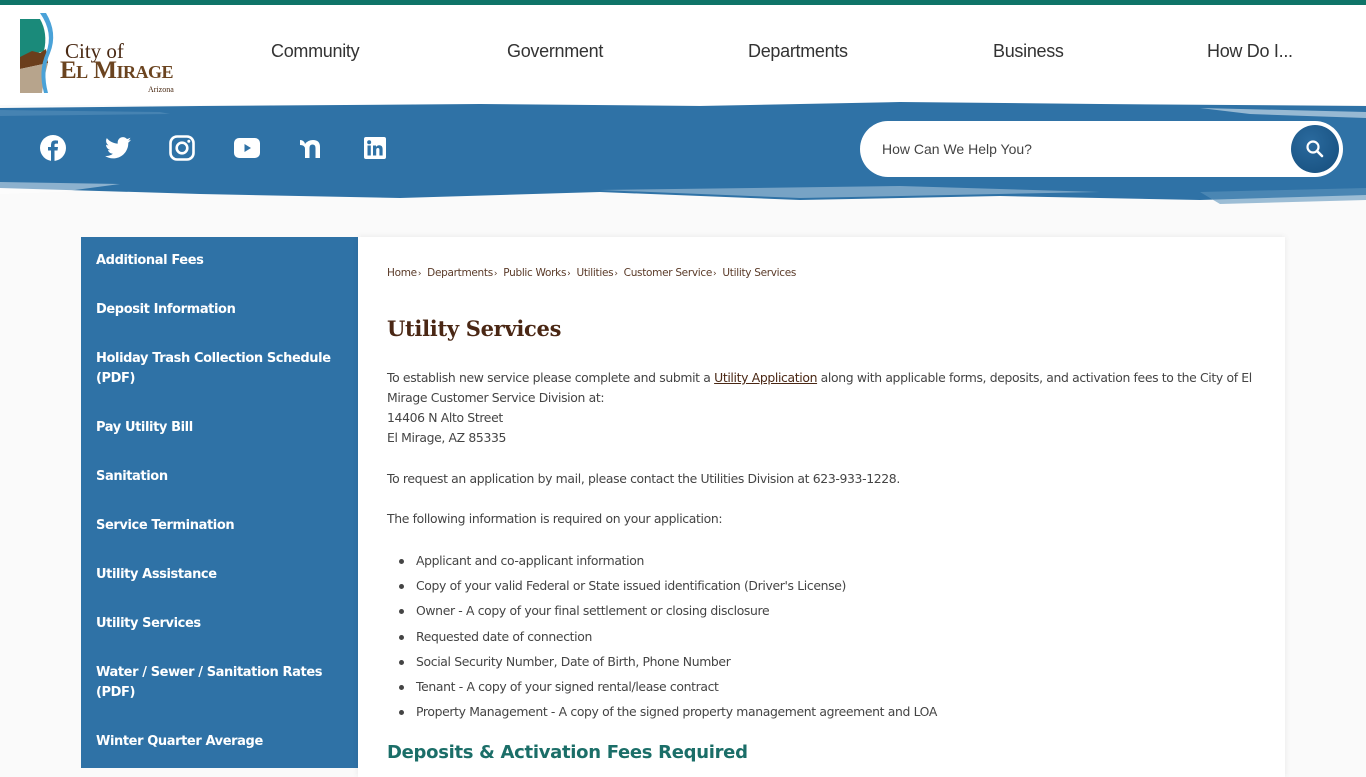 The height and width of the screenshot is (777, 1366). What do you see at coordinates (567, 752) in the screenshot?
I see `deposits-heading: Deposits & Activation Fees Required` at bounding box center [567, 752].